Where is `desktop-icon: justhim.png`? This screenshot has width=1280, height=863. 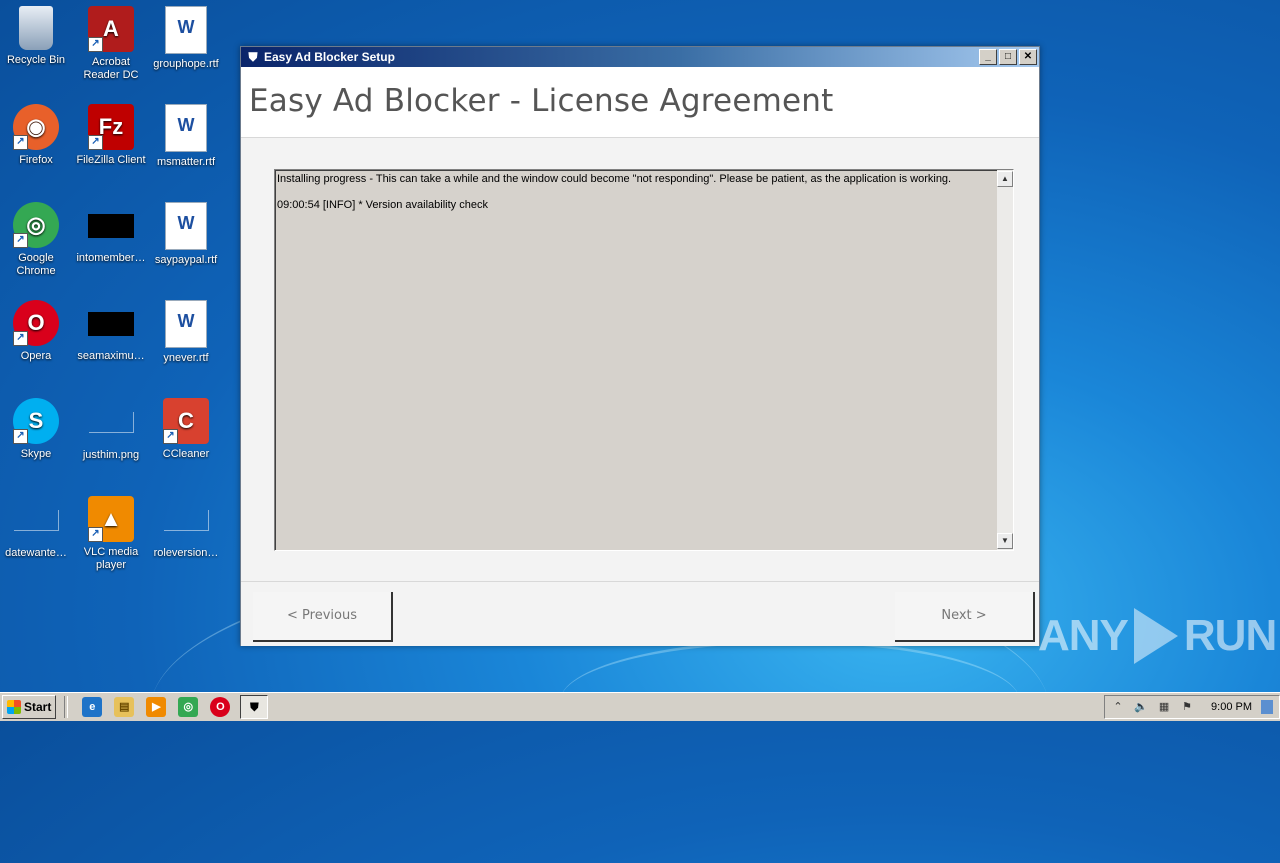
desktop-icon: justhim.png is located at coordinates (111, 430).